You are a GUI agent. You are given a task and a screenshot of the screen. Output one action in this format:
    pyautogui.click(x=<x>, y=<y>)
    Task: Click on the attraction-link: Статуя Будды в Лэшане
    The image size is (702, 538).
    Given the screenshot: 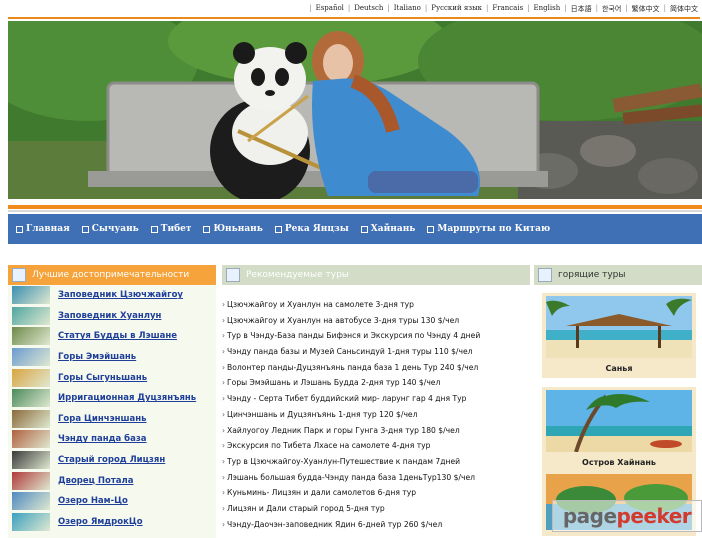 What is the action you would take?
    pyautogui.click(x=117, y=336)
    